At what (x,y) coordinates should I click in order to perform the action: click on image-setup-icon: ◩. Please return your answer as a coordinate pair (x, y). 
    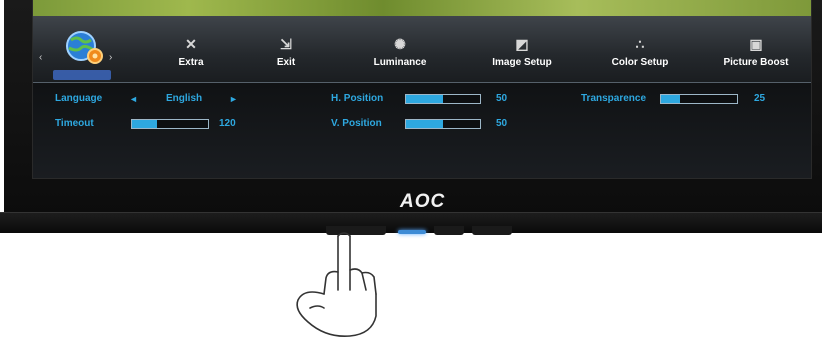
    Looking at the image, I should click on (522, 44).